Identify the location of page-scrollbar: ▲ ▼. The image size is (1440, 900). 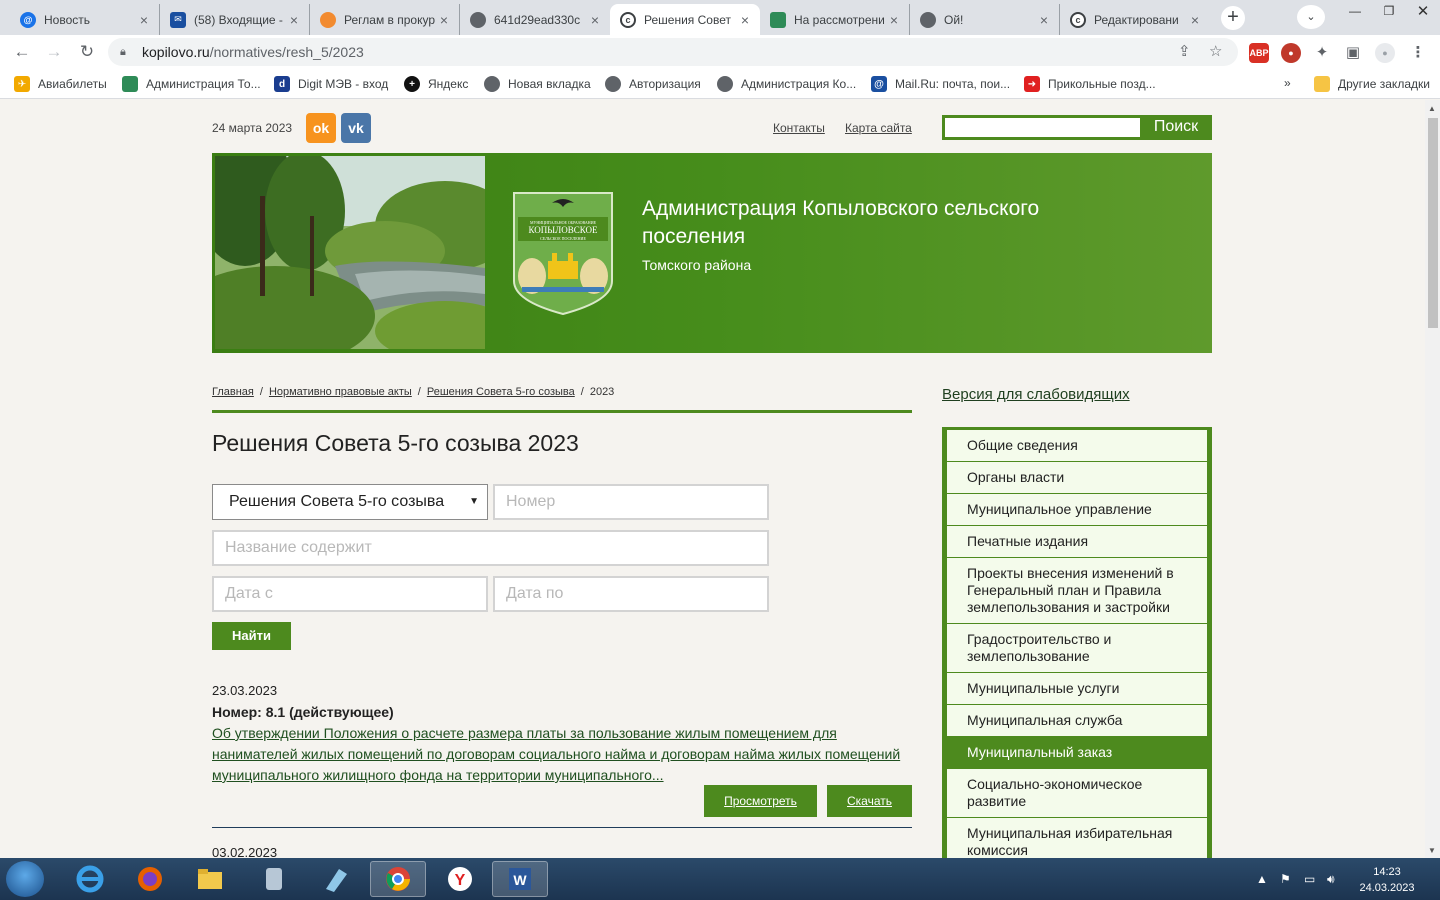
(1432, 479).